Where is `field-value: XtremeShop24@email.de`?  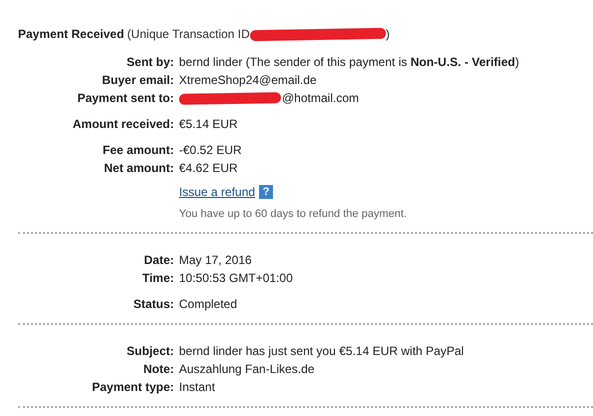
field-value: XtremeShop24@email.de is located at coordinates (248, 80).